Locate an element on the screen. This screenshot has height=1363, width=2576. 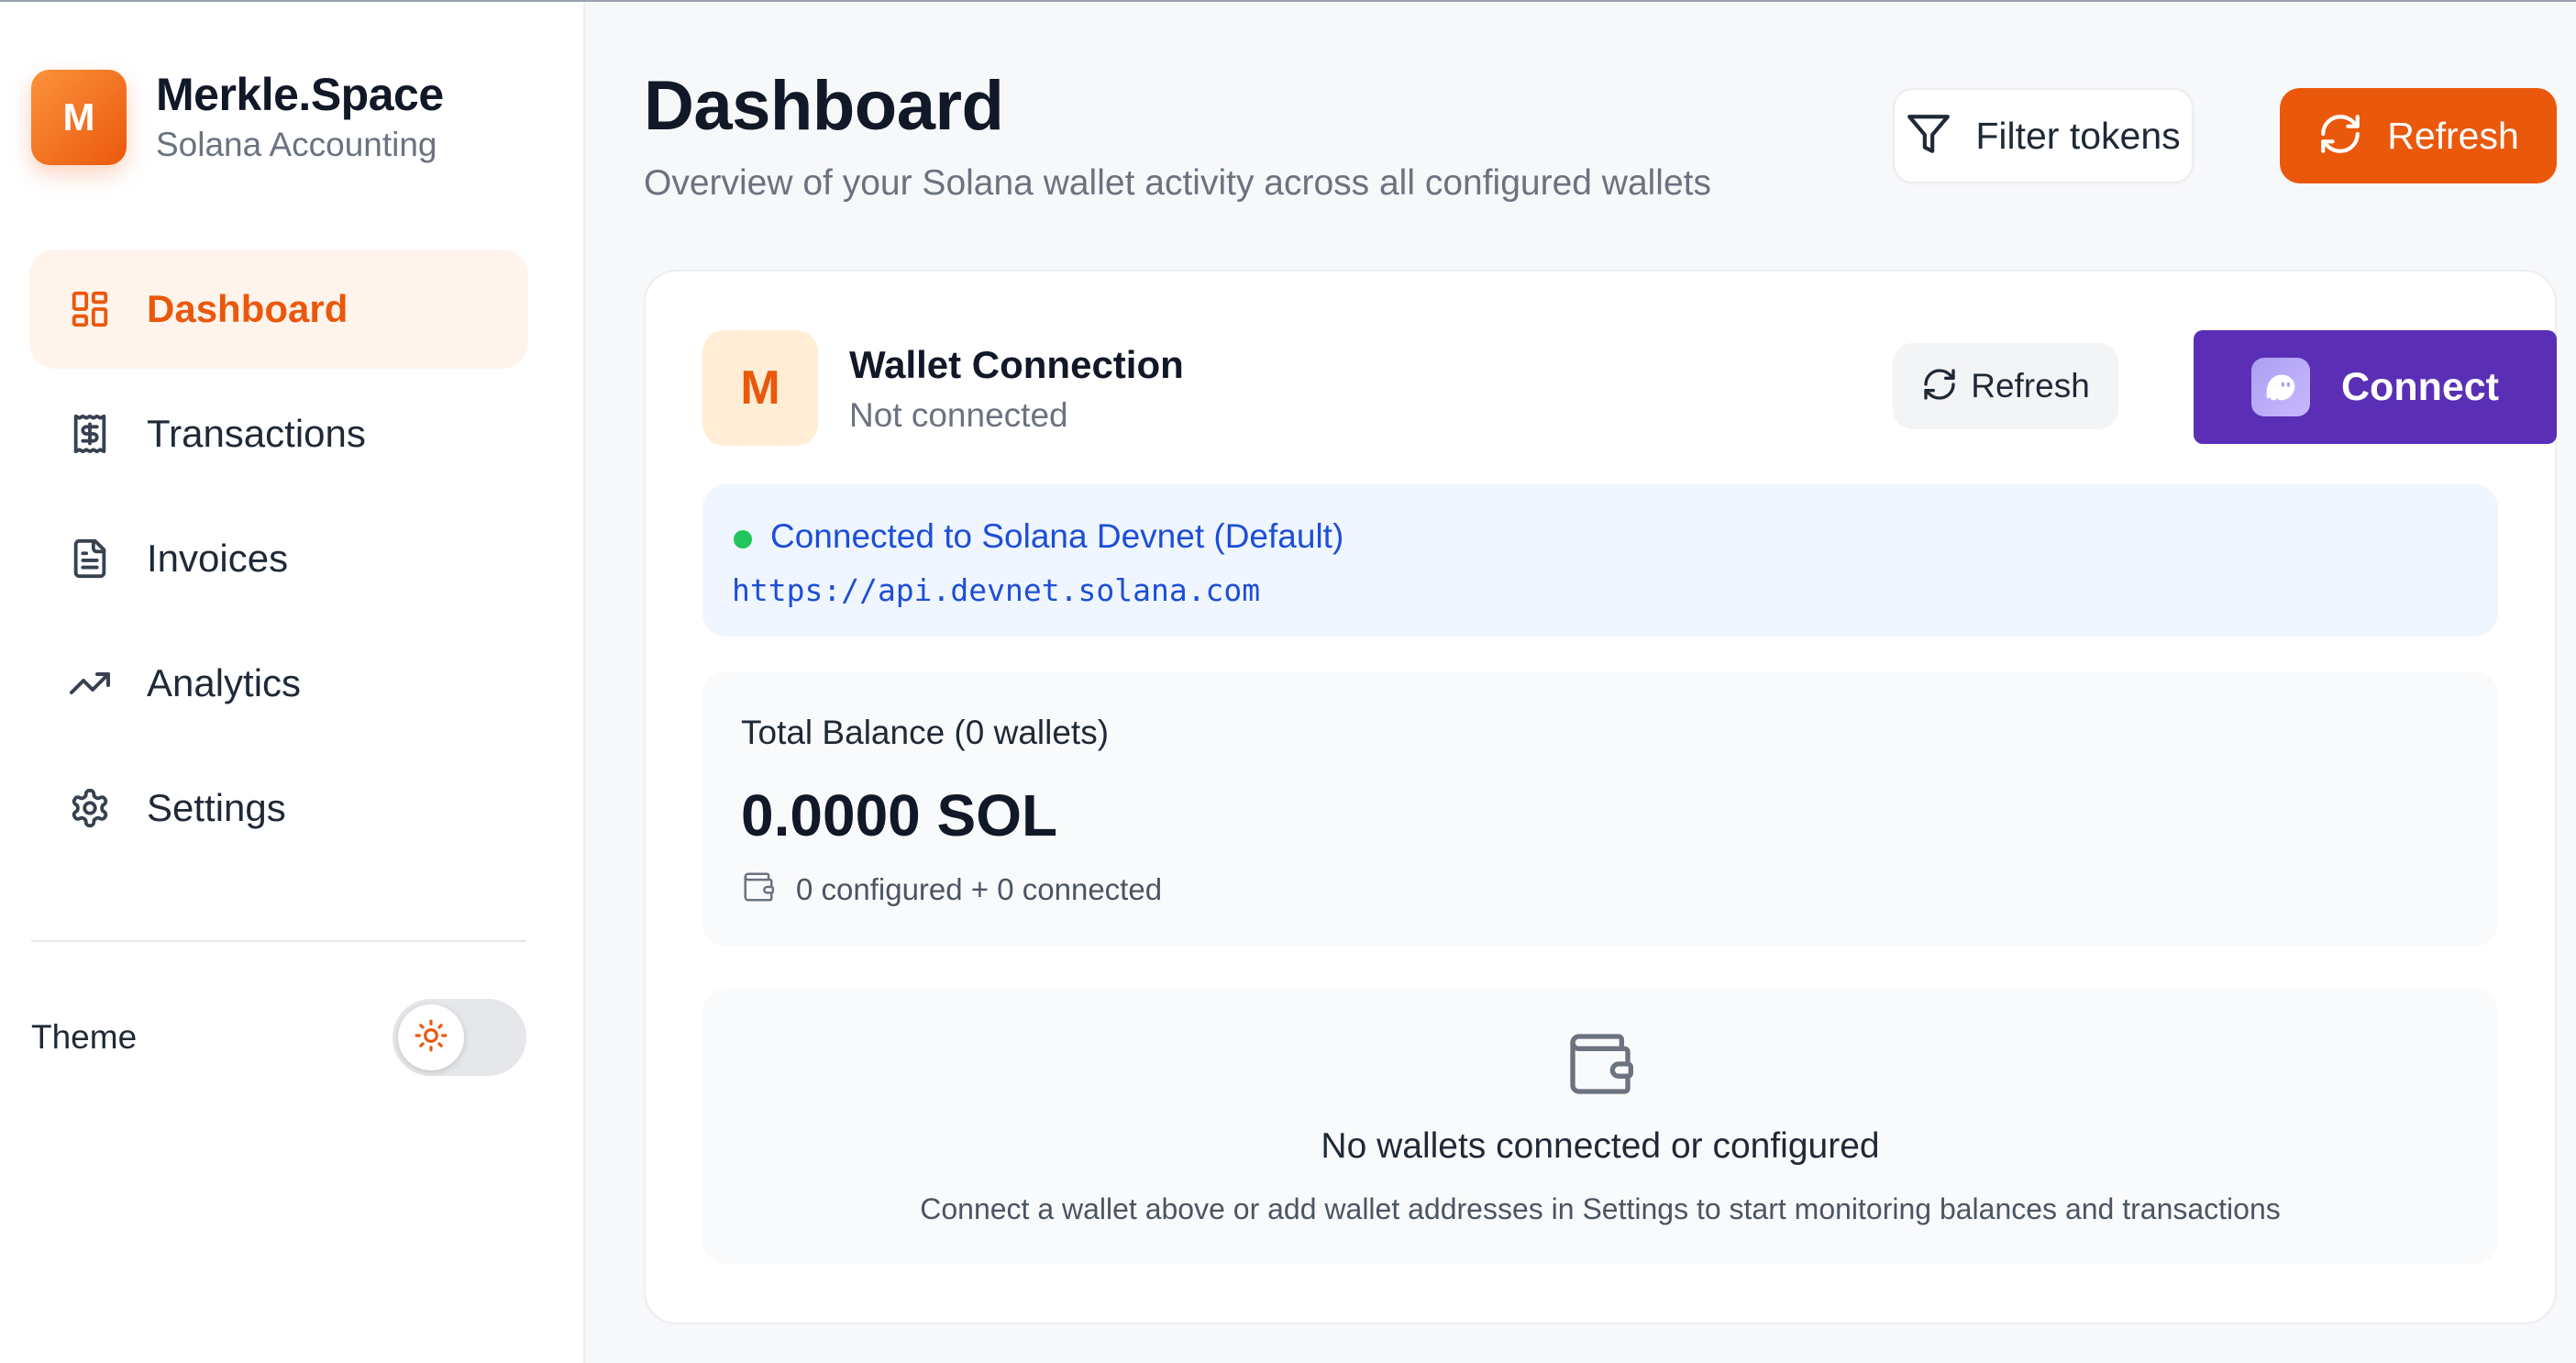
wallet-count-meta: 0 configured + 0 connected is located at coordinates (951, 889).